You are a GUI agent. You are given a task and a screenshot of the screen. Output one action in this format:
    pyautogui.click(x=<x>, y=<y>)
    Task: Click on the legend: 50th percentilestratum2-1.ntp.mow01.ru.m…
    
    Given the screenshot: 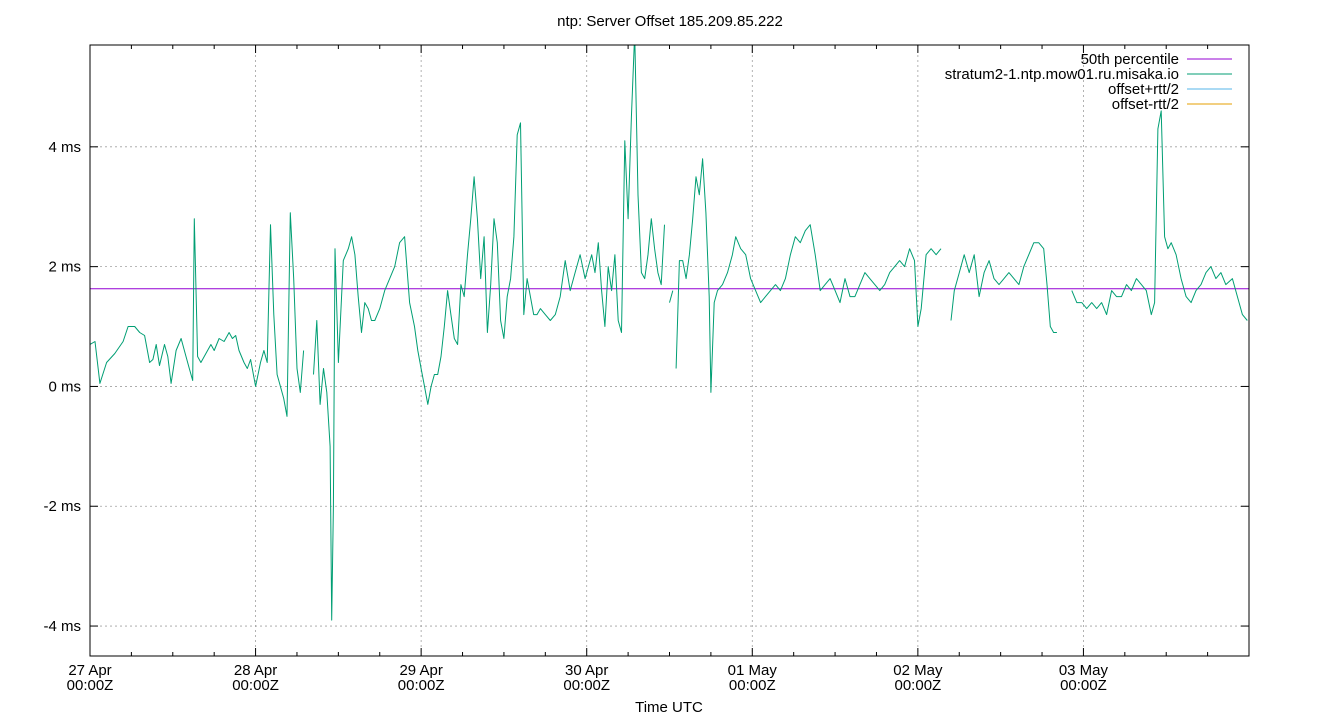 What is the action you would take?
    pyautogui.click(x=1088, y=82)
    